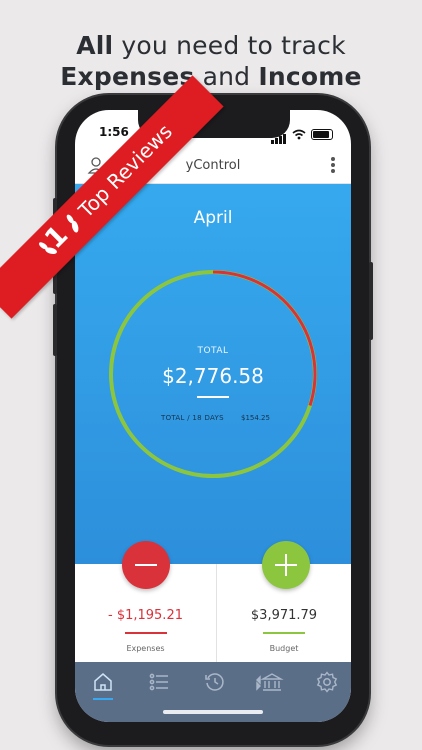 The image size is (422, 750). I want to click on bank-icon, so click(270, 682).